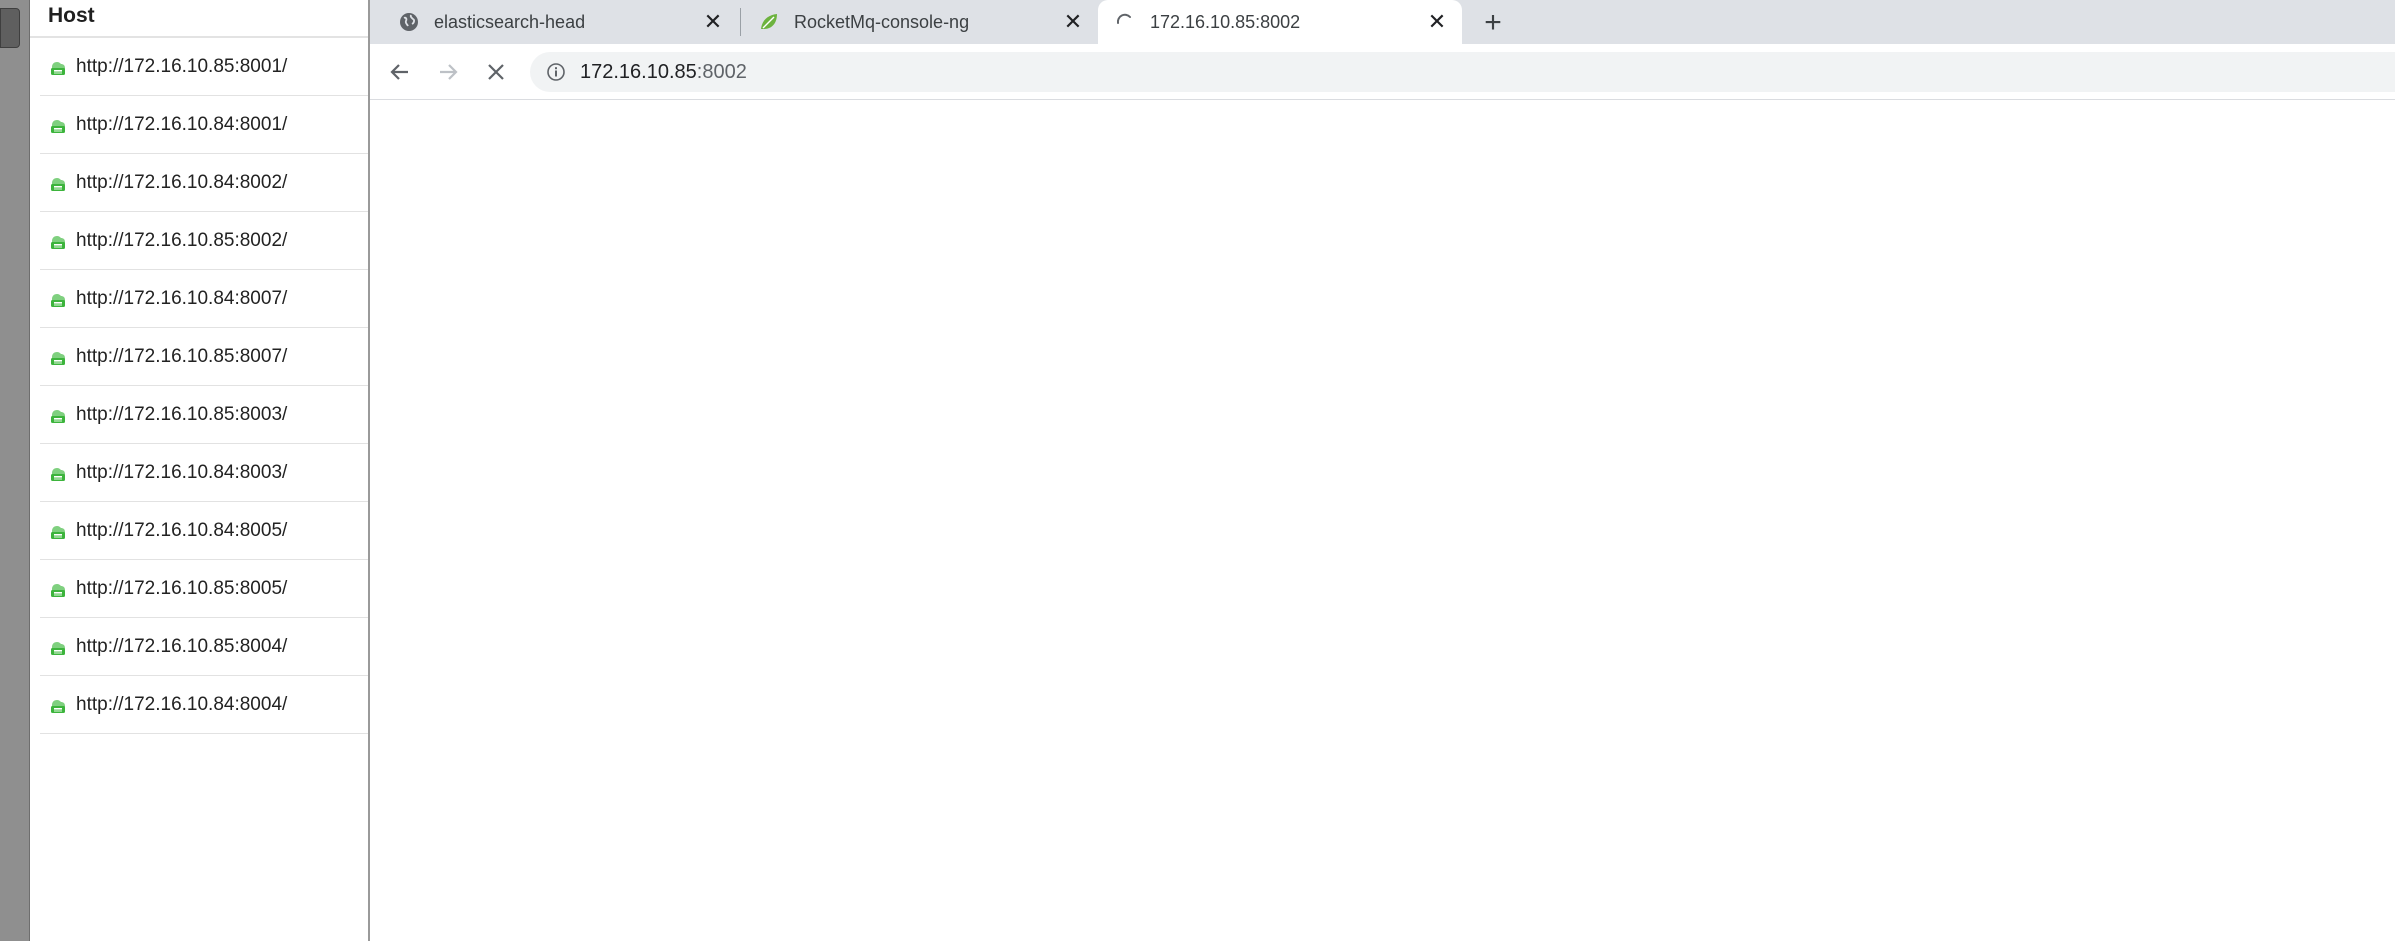  I want to click on host-url: http://172.16.10.84:8004/, so click(182, 704).